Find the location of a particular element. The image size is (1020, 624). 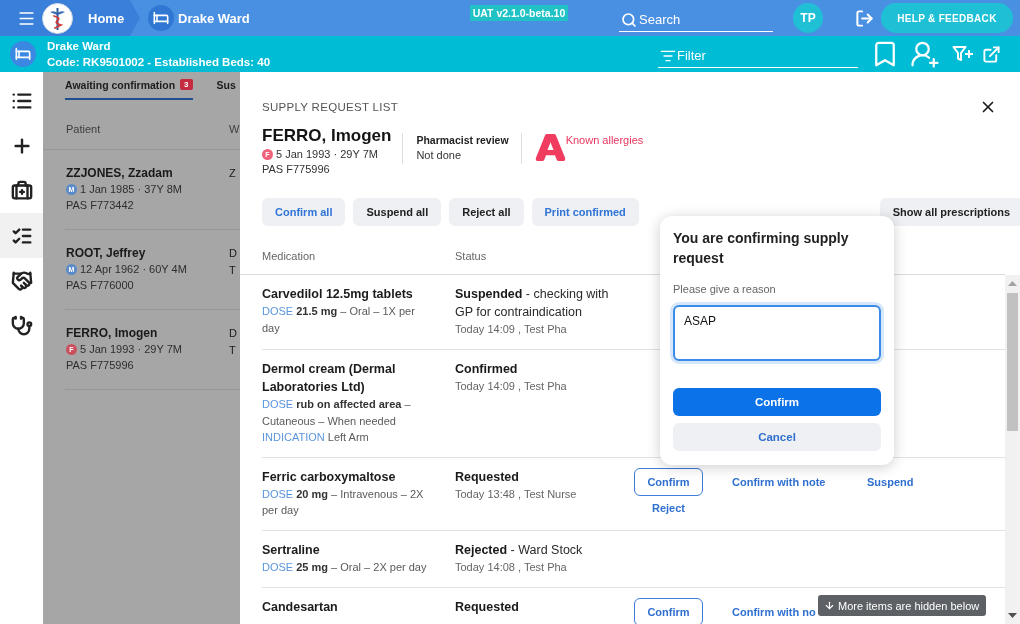

updated-text: Today 13:48 , Test Nurse is located at coordinates (516, 494).